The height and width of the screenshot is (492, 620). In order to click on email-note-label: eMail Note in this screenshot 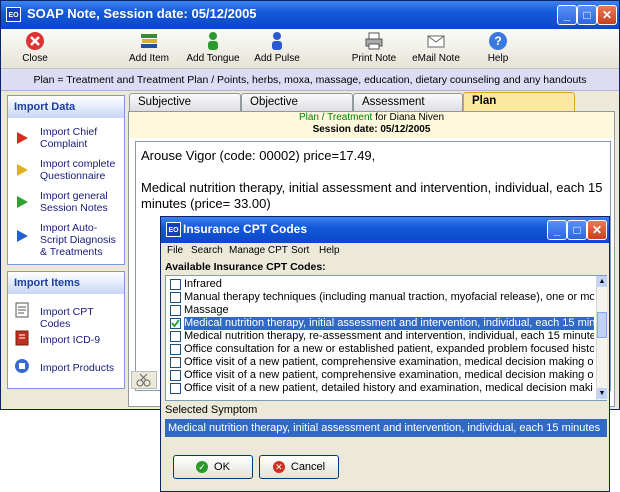, I will do `click(436, 58)`.